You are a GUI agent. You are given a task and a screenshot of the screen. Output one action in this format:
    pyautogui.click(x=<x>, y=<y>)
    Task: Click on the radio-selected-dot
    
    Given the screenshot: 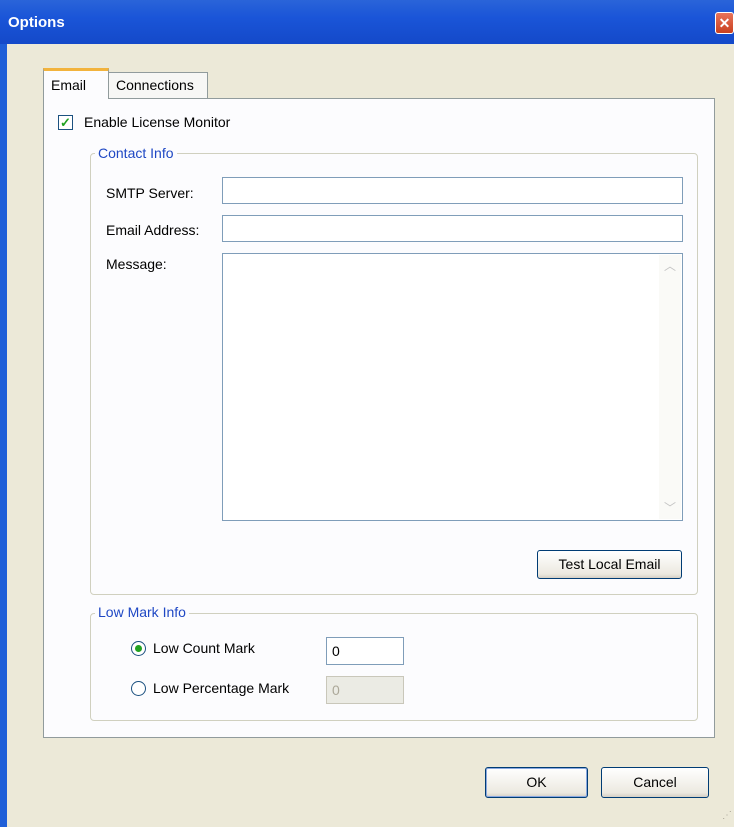 What is the action you would take?
    pyautogui.click(x=138, y=648)
    